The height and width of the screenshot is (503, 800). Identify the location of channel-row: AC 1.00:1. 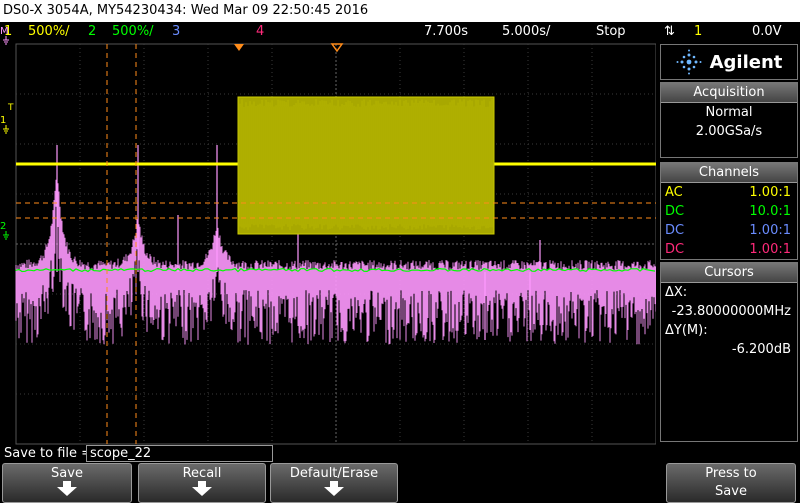
(729, 192).